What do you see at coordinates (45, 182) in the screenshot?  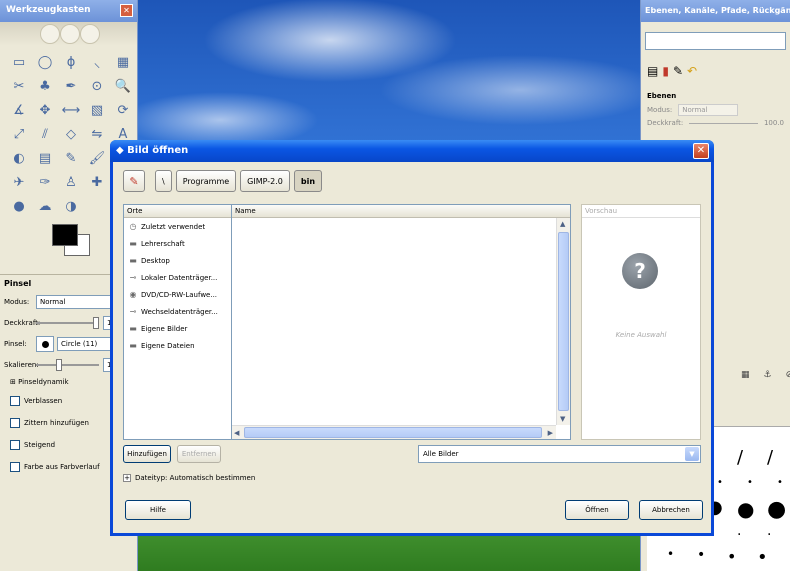 I see `ink-icon: ✑` at bounding box center [45, 182].